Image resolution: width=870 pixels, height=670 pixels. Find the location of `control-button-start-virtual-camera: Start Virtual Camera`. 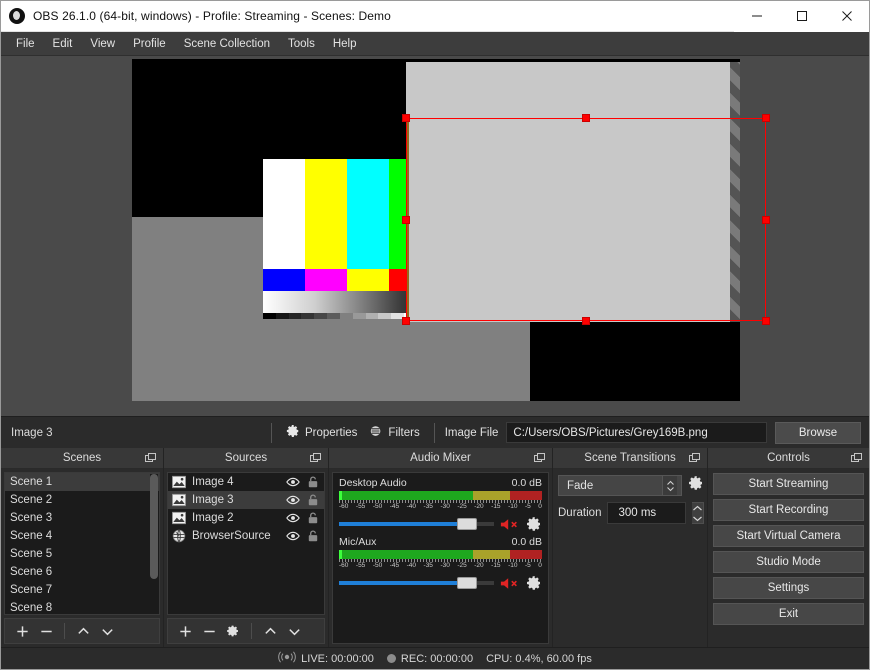

control-button-start-virtual-camera: Start Virtual Camera is located at coordinates (788, 536).